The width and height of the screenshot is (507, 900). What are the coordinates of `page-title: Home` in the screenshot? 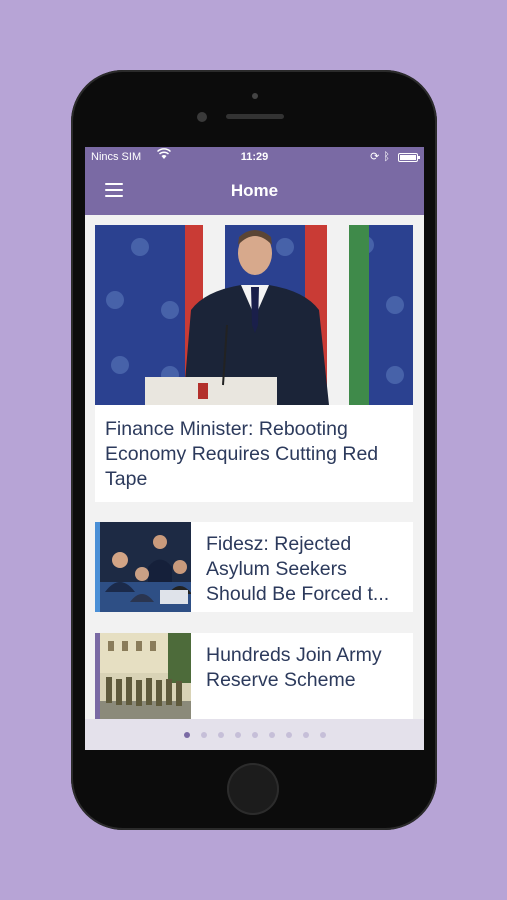 It's located at (254, 190).